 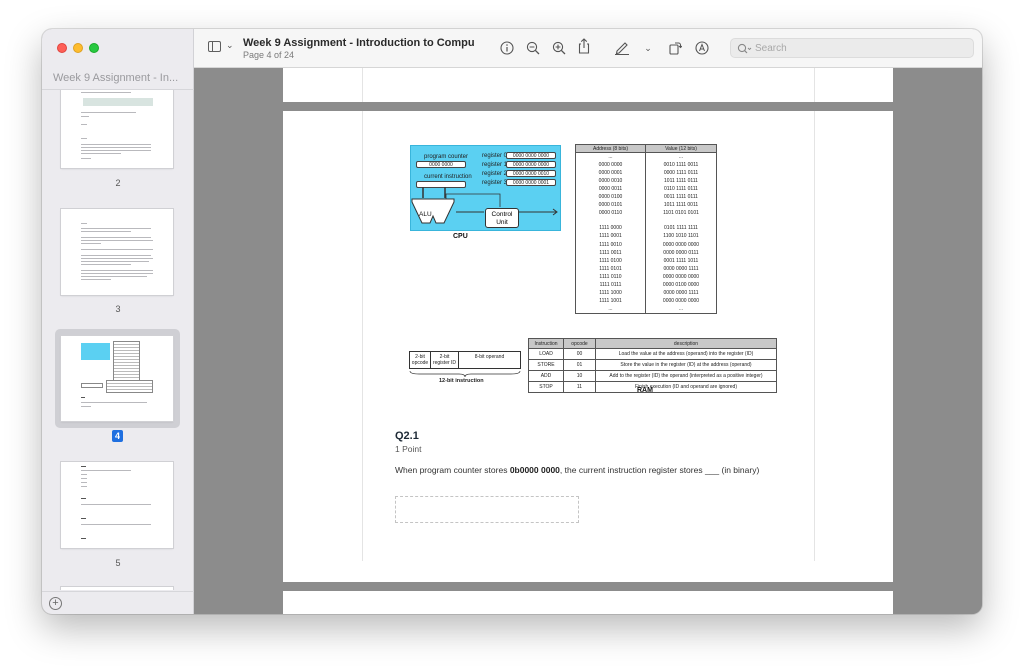 What do you see at coordinates (445, 360) in the screenshot?
I see `instruction-field-register: 2-bit register ID` at bounding box center [445, 360].